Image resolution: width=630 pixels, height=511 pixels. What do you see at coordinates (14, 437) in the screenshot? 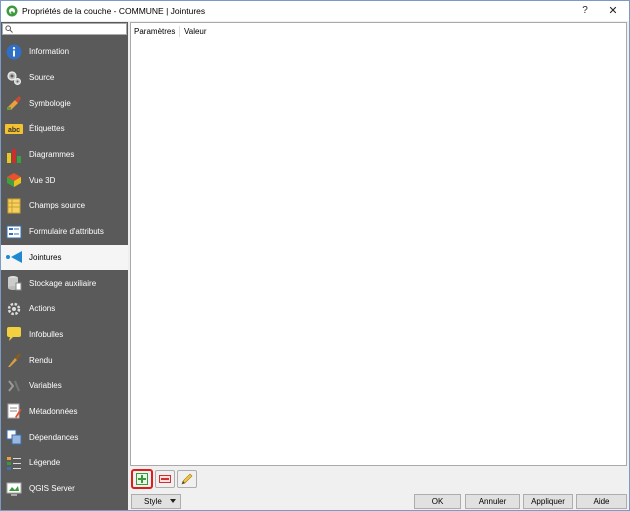
I see `dependencies-icon` at bounding box center [14, 437].